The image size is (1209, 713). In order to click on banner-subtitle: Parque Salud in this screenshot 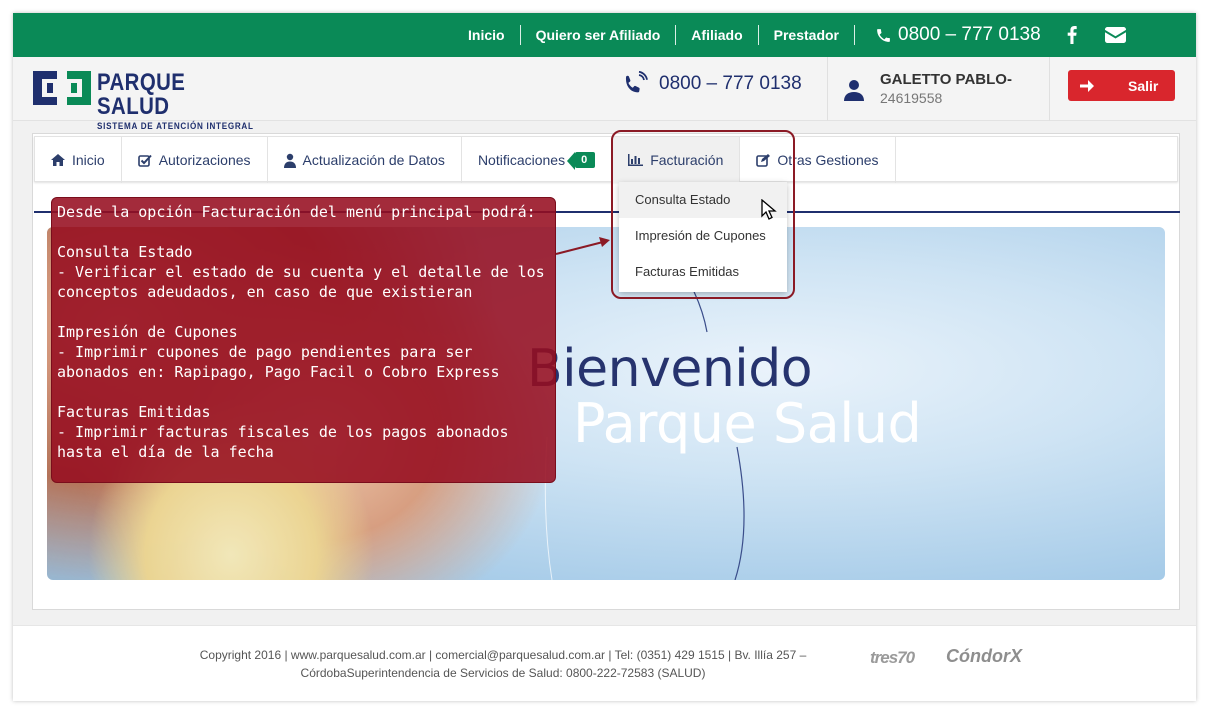, I will do `click(747, 423)`.